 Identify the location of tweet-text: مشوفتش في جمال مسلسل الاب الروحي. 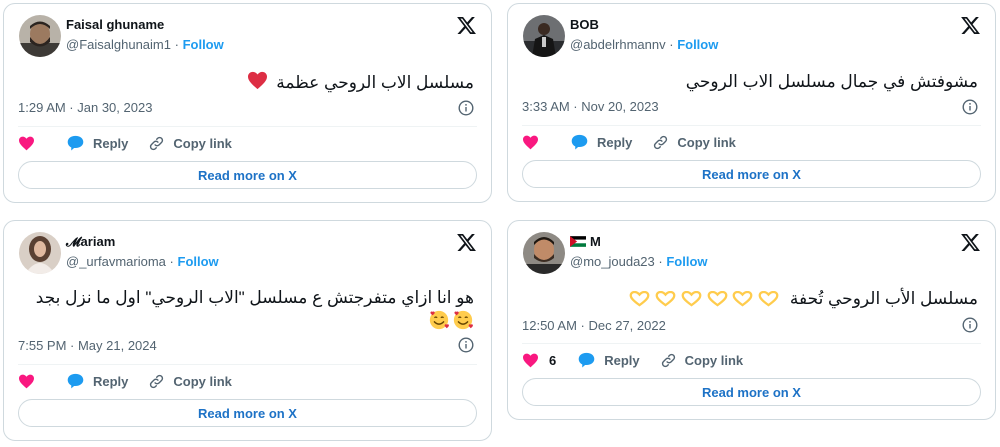
(831, 81).